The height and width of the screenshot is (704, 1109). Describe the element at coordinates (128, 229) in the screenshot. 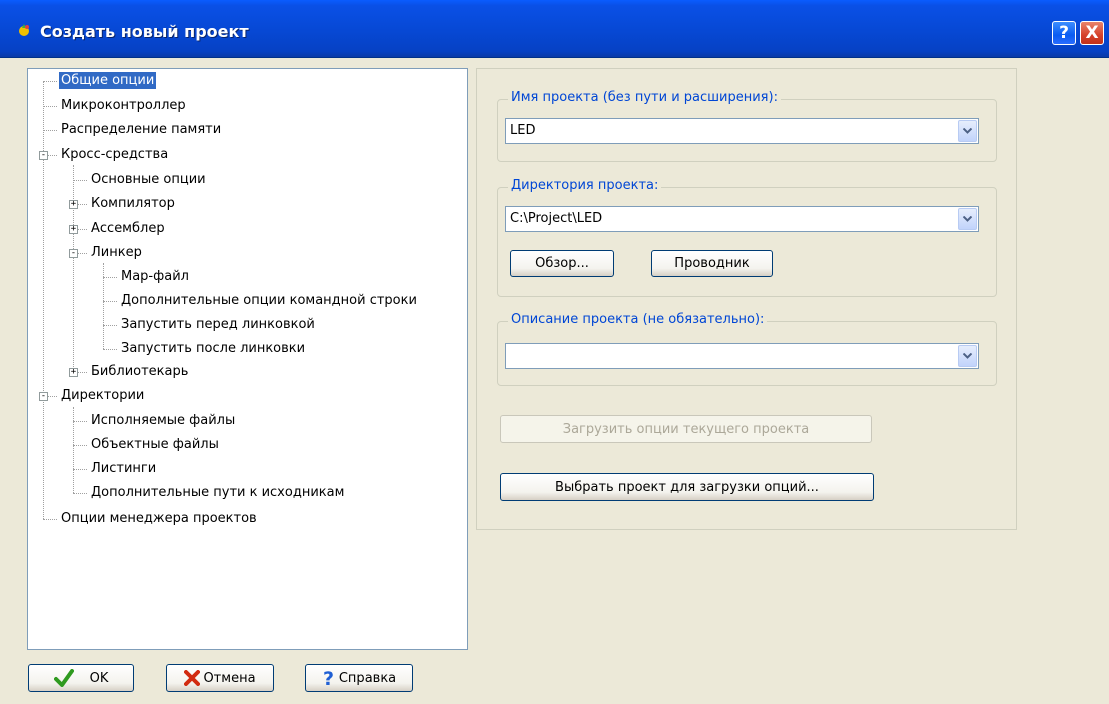

I see `tree-item-assembler: Ассемблер` at that location.